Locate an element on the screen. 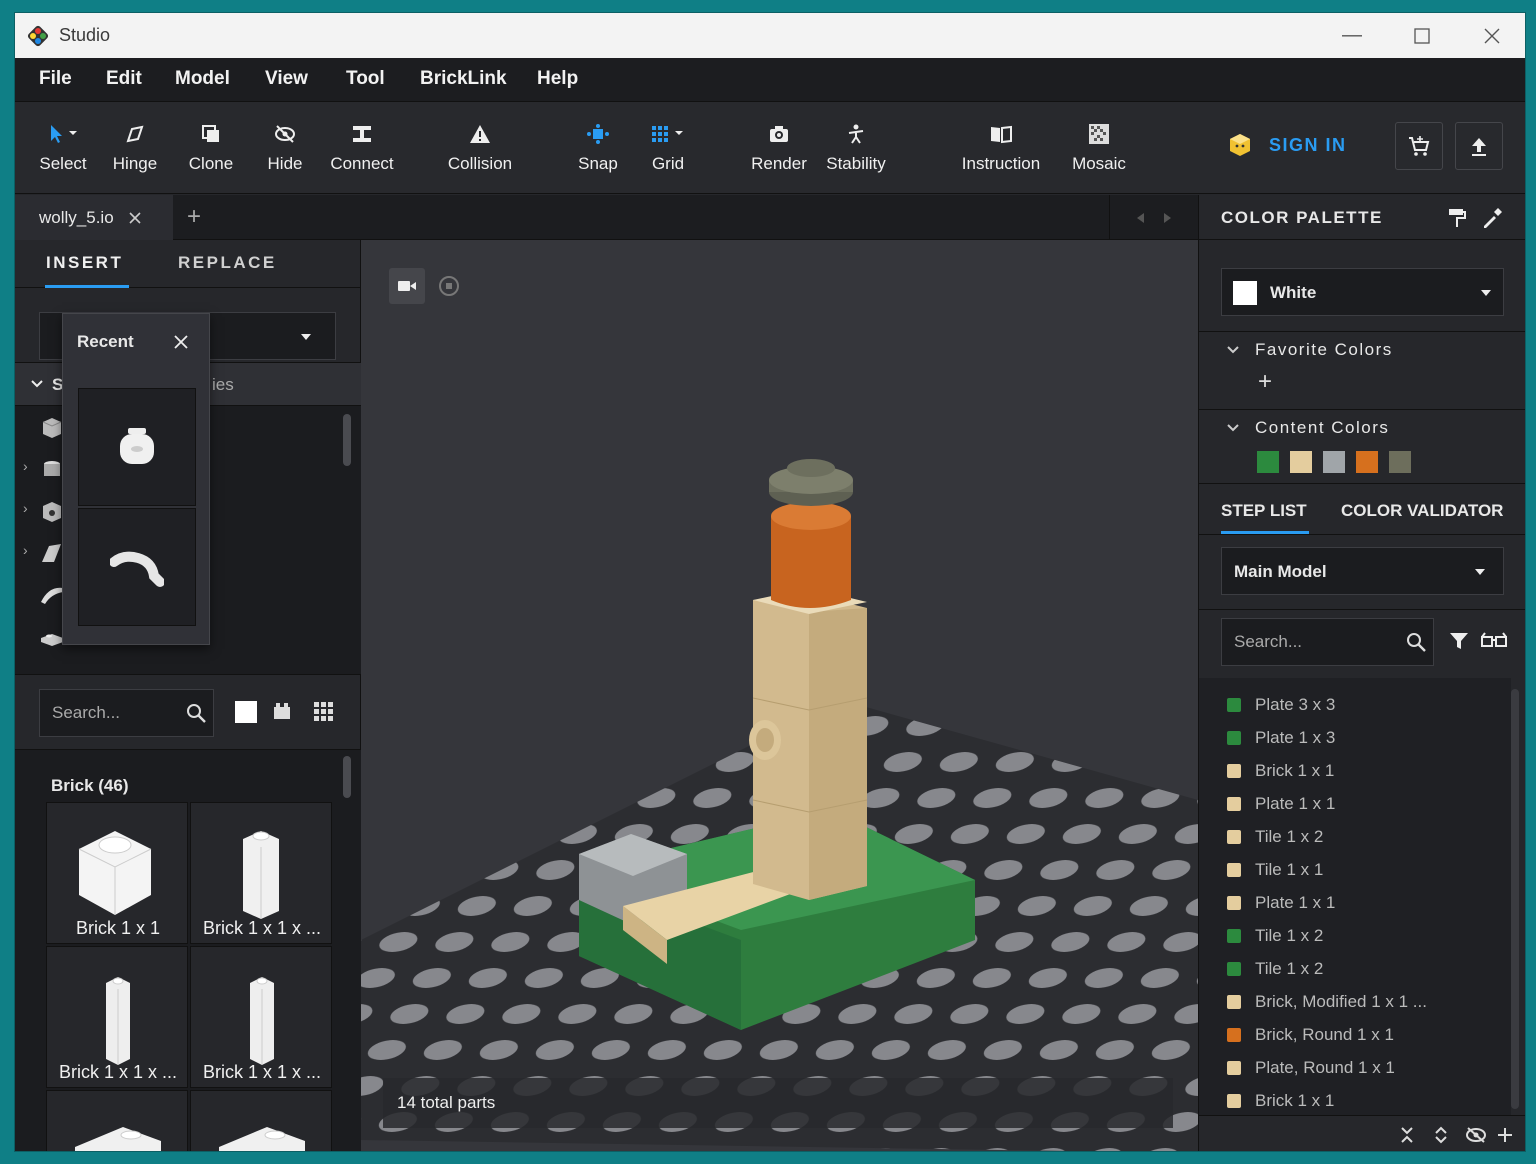 The height and width of the screenshot is (1164, 1536). parts-scrollbar is located at coordinates (347, 777).